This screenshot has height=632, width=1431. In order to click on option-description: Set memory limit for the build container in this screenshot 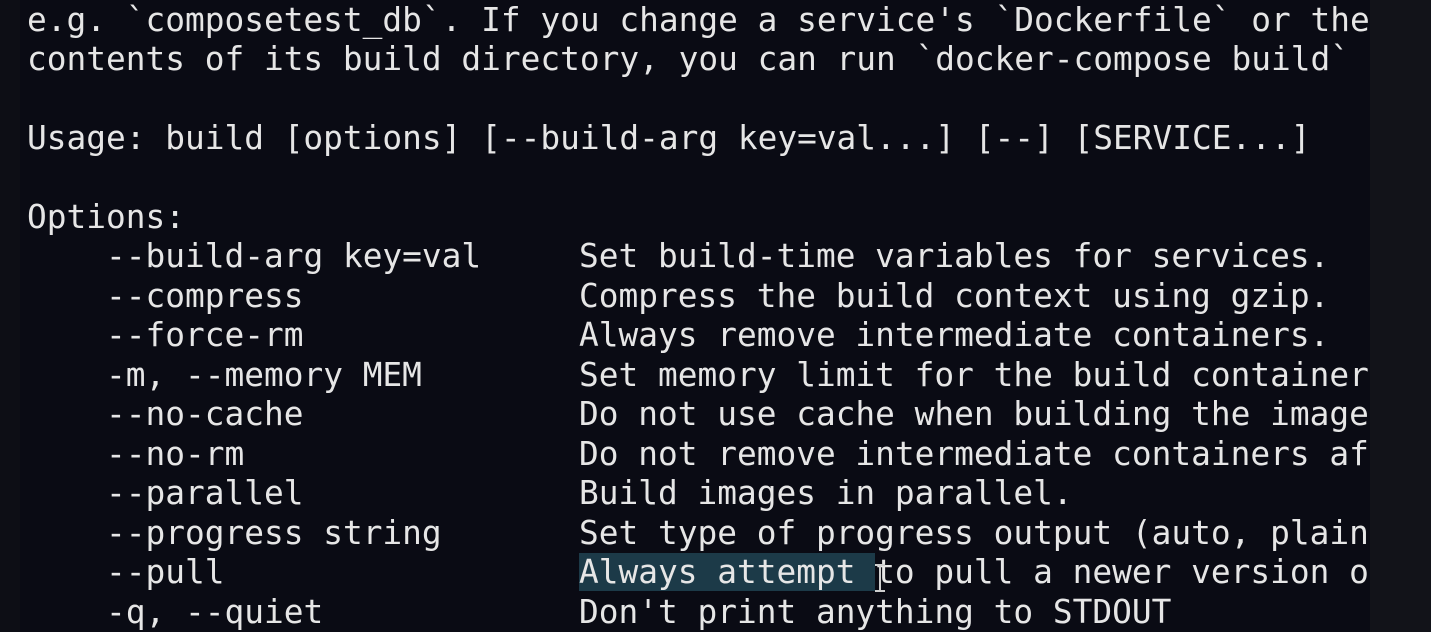, I will do `click(974, 375)`.